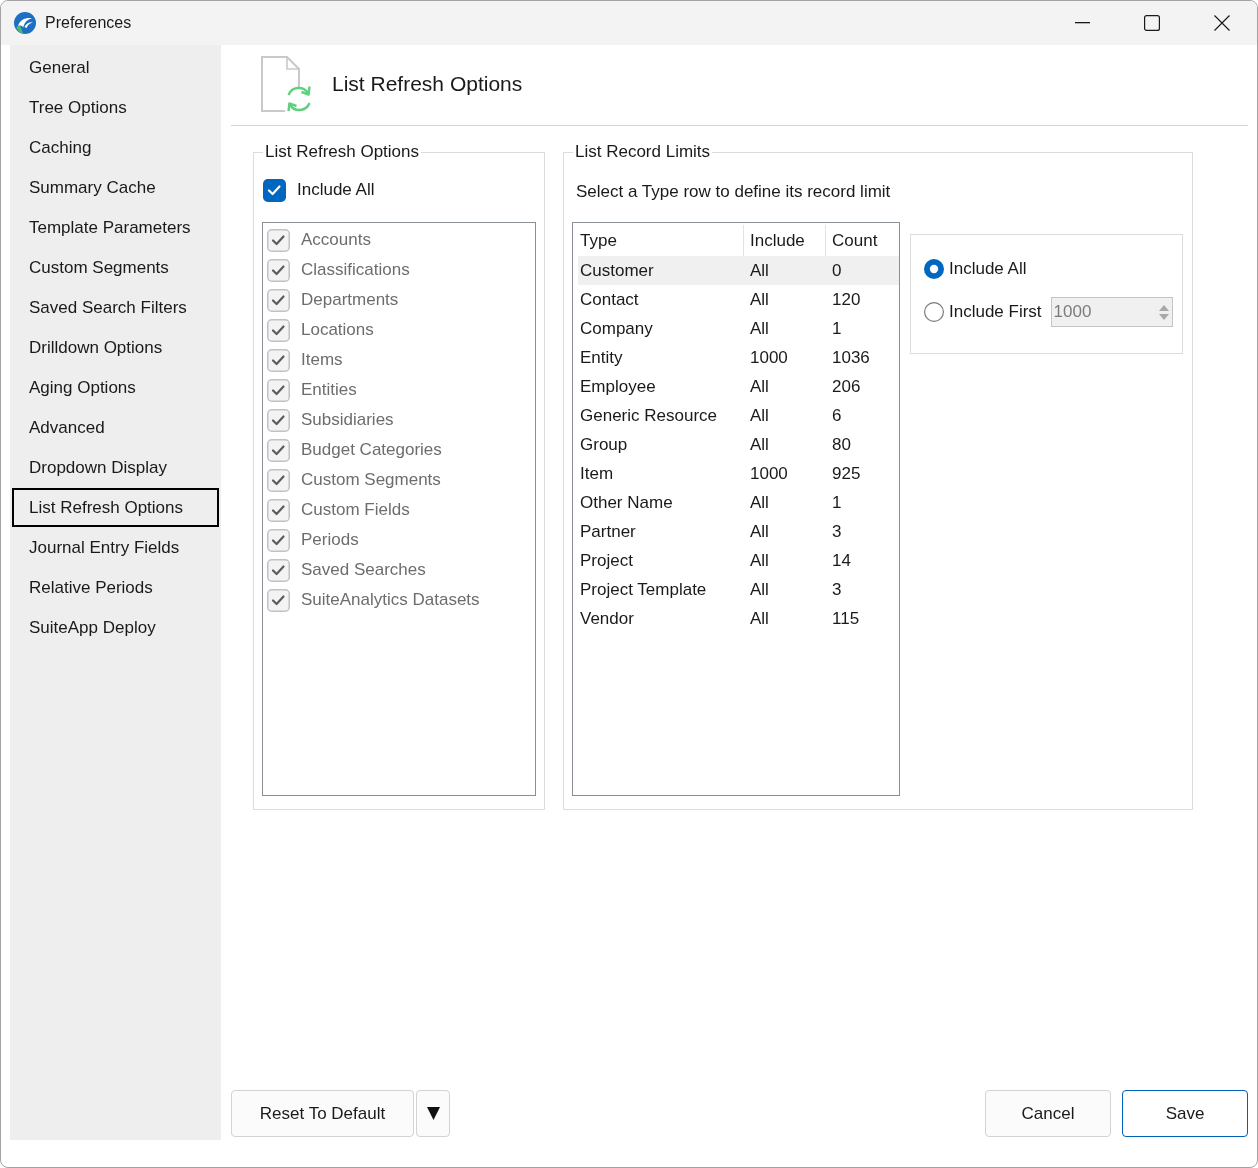 This screenshot has height=1168, width=1258. What do you see at coordinates (738, 328) in the screenshot?
I see `table-row: Company All 1` at bounding box center [738, 328].